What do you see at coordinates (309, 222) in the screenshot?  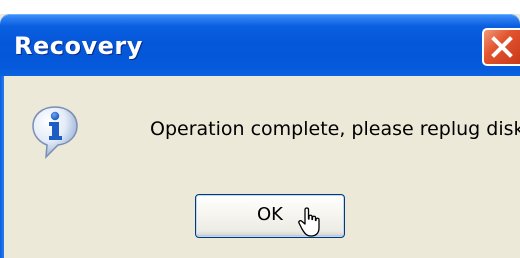 I see `mouse-pointer-icon` at bounding box center [309, 222].